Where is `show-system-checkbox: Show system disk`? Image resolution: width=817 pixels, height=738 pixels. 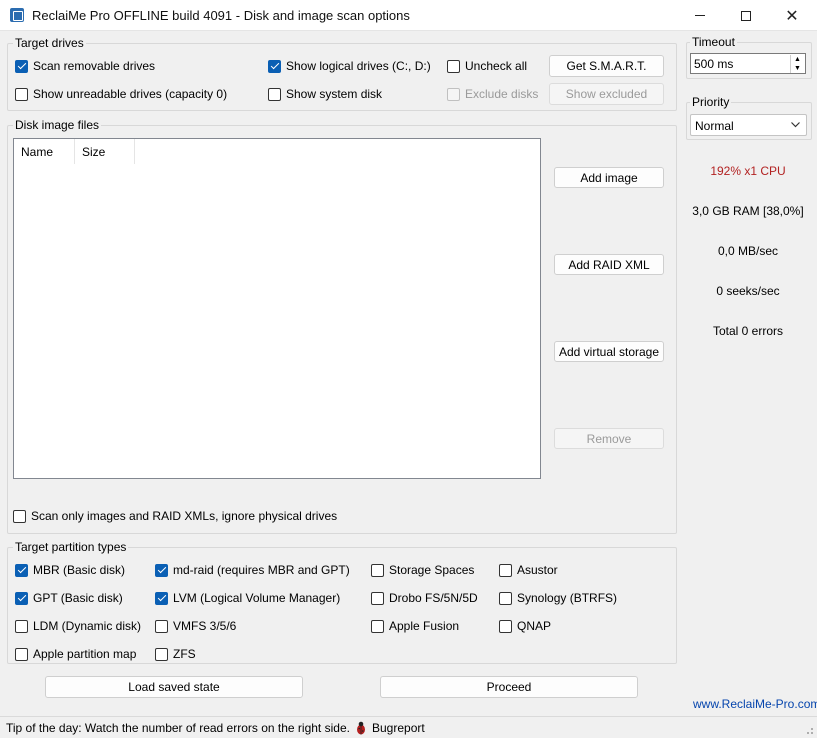
show-system-checkbox: Show system disk is located at coordinates (325, 94).